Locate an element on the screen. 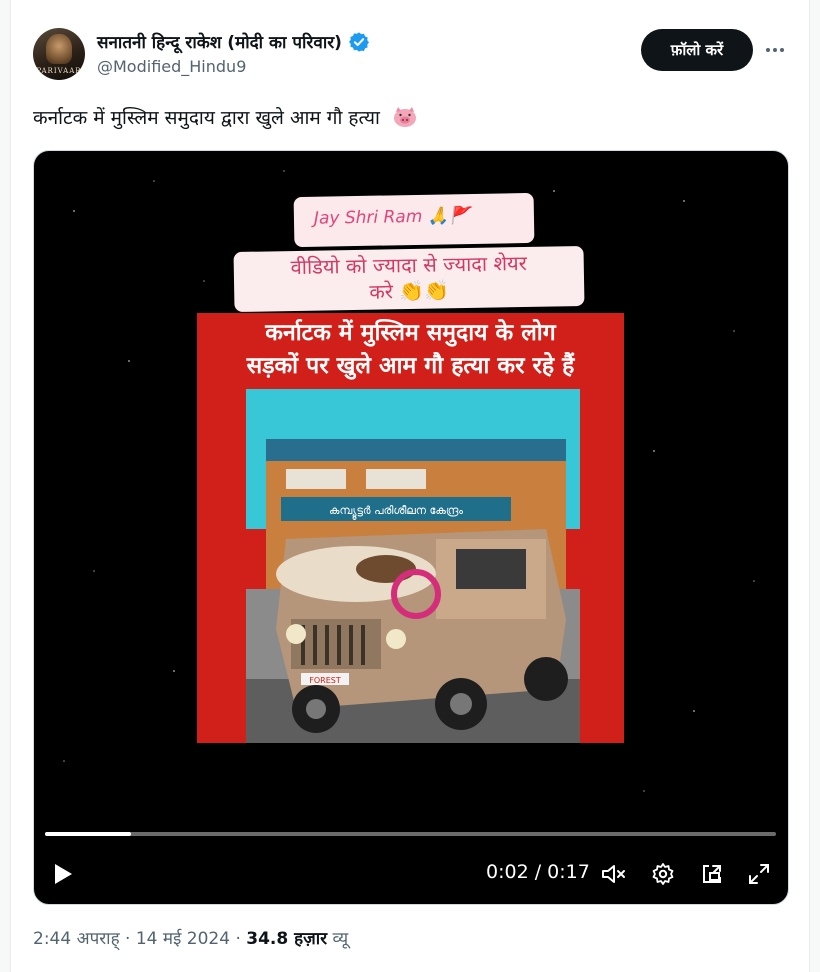 The height and width of the screenshot is (972, 820). mute-icon is located at coordinates (614, 874).